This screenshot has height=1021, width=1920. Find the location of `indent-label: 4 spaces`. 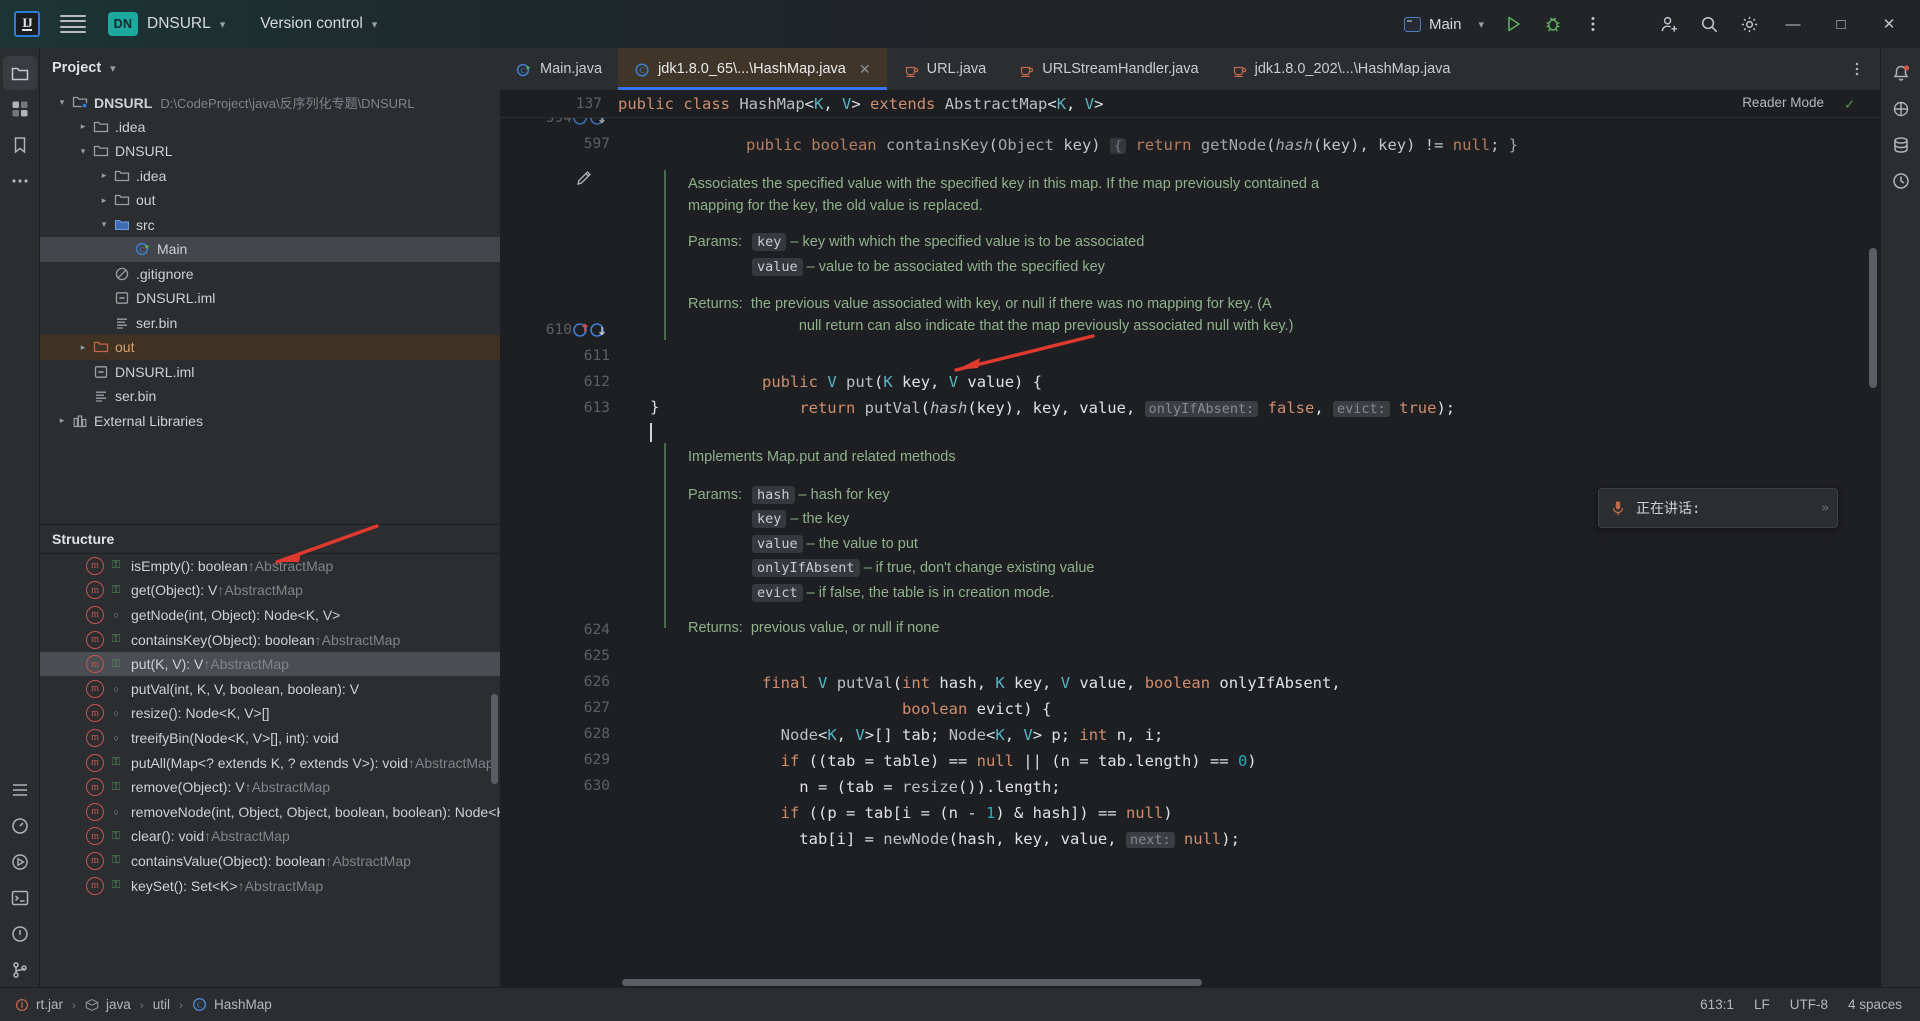

indent-label: 4 spaces is located at coordinates (1875, 1004).